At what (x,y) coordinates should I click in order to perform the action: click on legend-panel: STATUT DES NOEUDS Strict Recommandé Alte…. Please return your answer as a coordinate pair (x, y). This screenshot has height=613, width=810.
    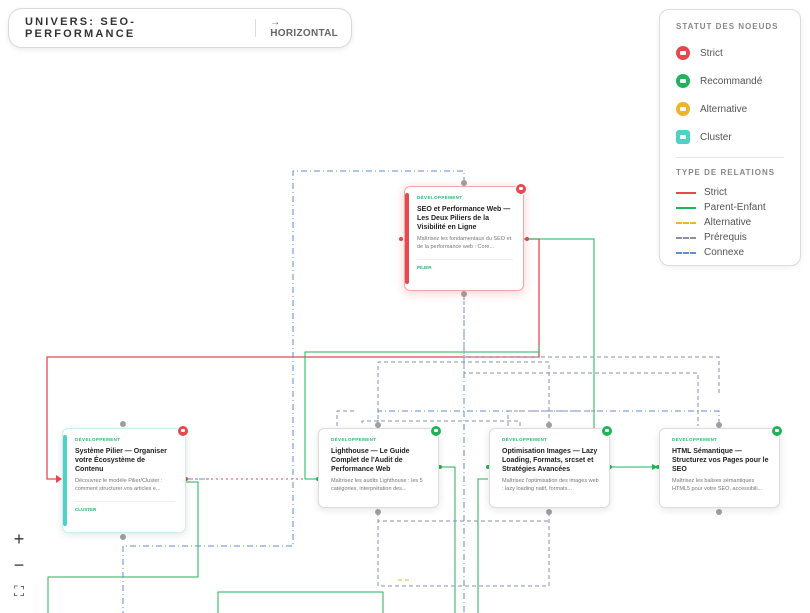
    Looking at the image, I should click on (730, 137).